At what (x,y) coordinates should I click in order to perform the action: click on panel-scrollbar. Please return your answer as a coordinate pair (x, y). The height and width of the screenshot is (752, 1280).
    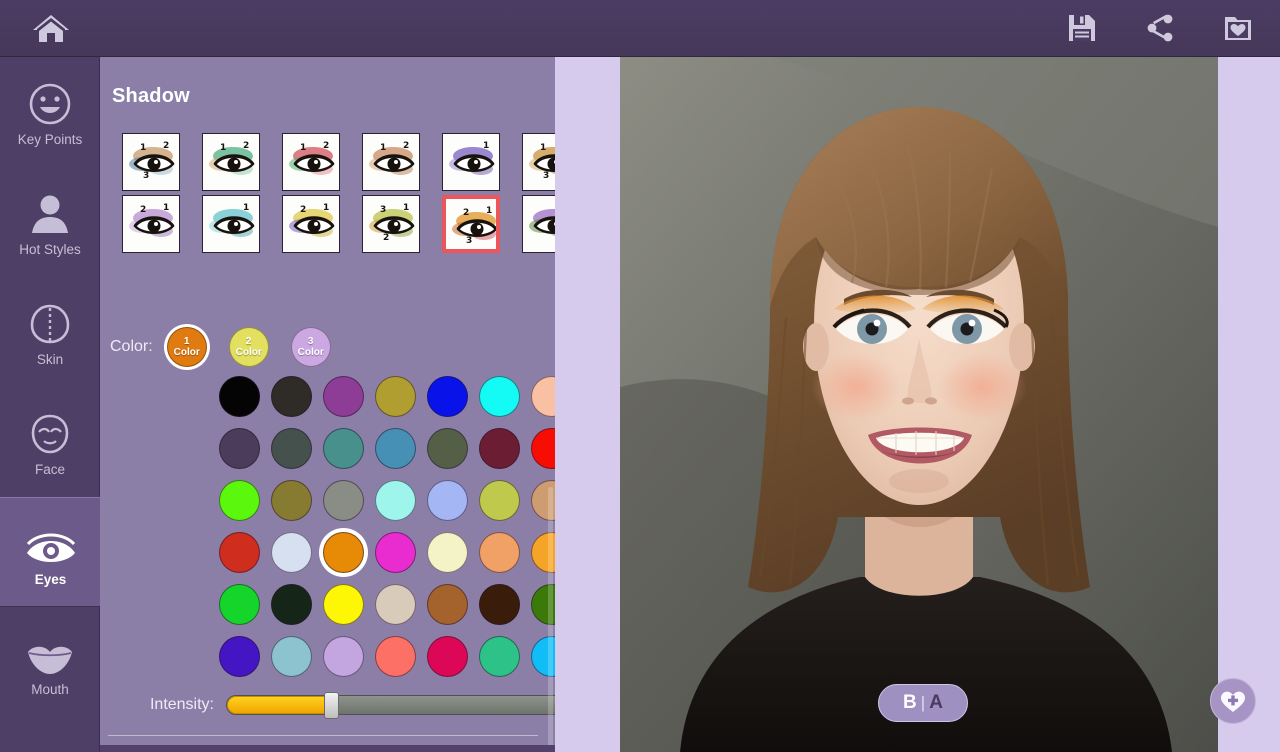
    Looking at the image, I should click on (550, 619).